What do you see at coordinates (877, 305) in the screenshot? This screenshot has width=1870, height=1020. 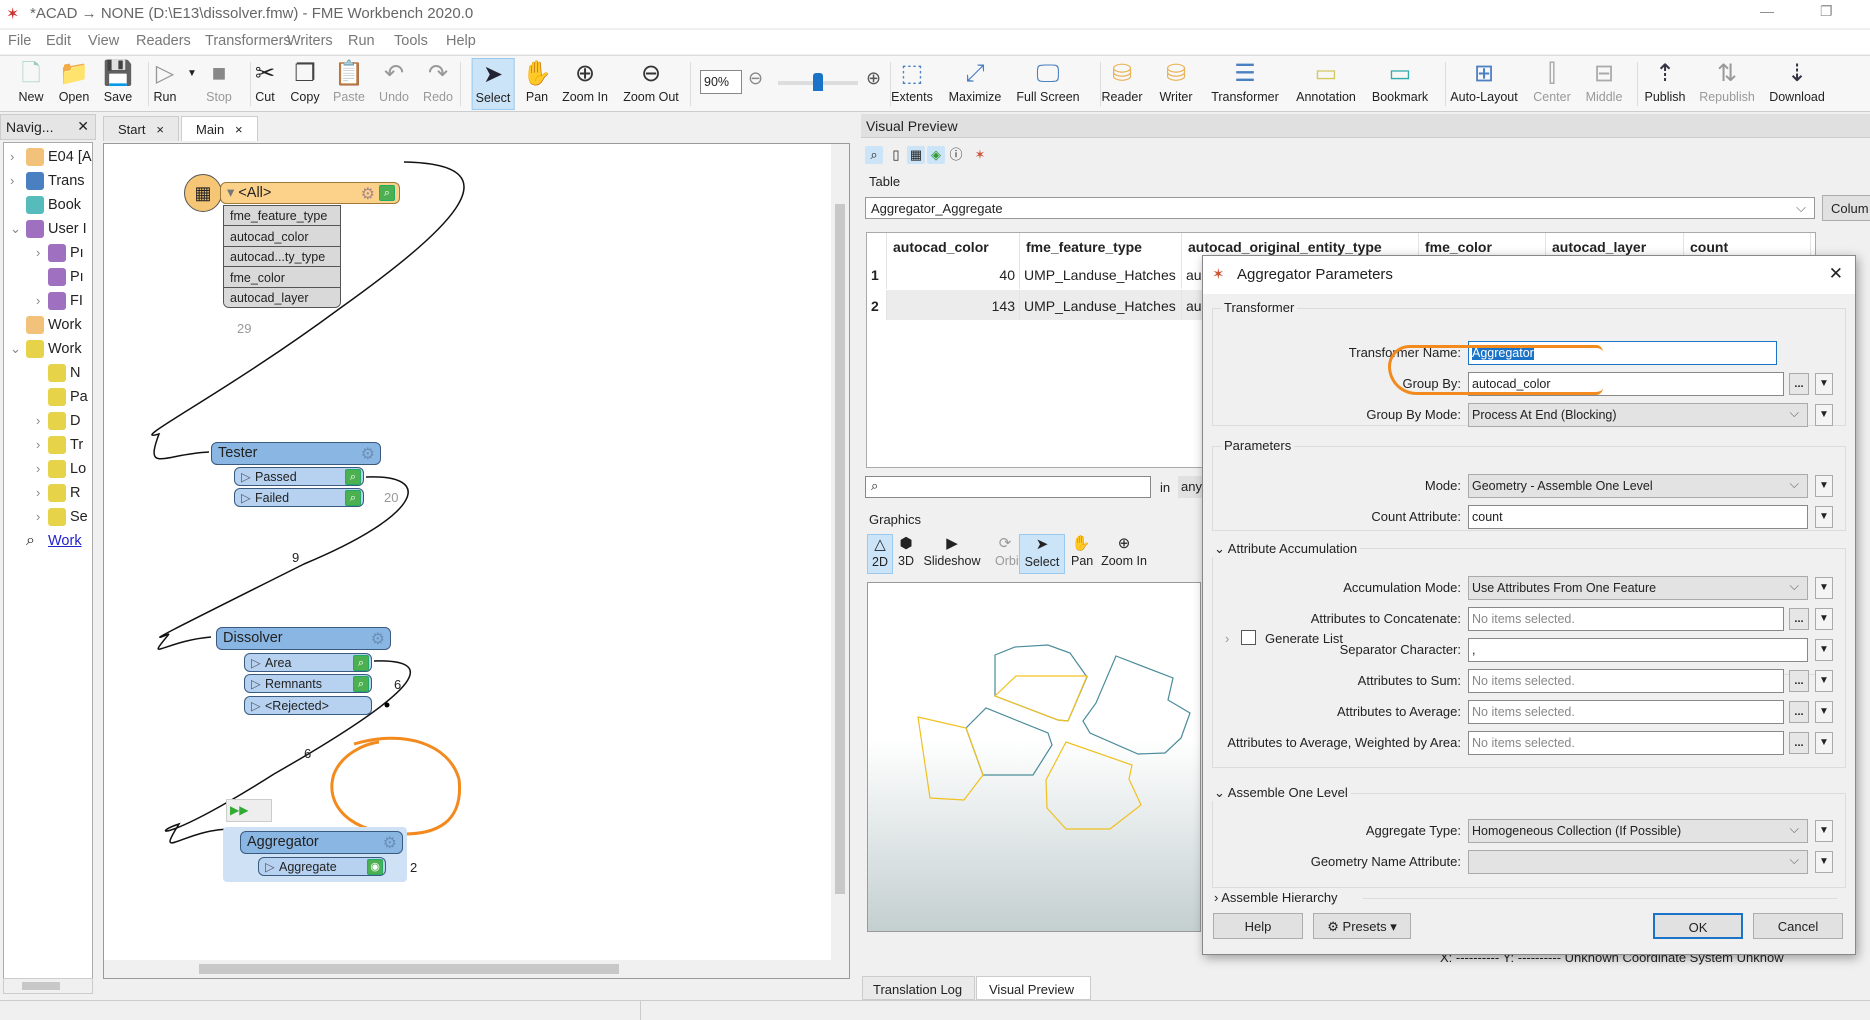 I see `row-number: 2` at bounding box center [877, 305].